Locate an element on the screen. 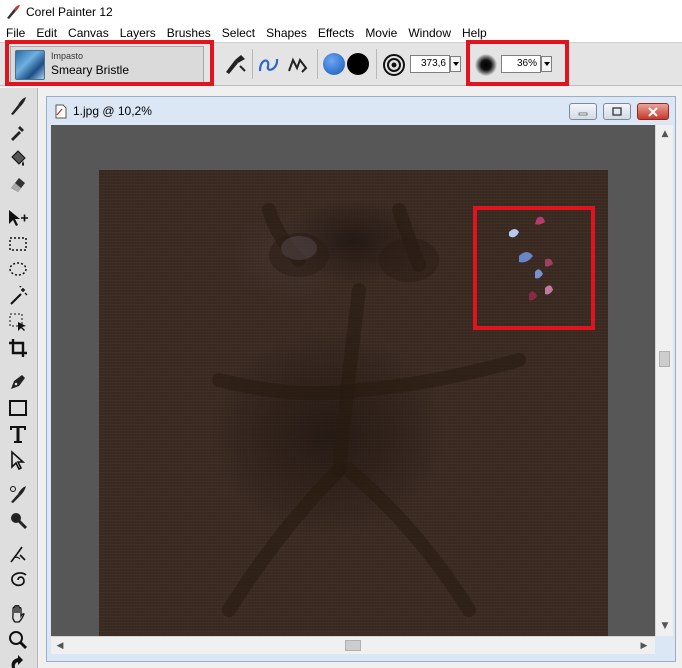  opacity-dropdown is located at coordinates (546, 64).